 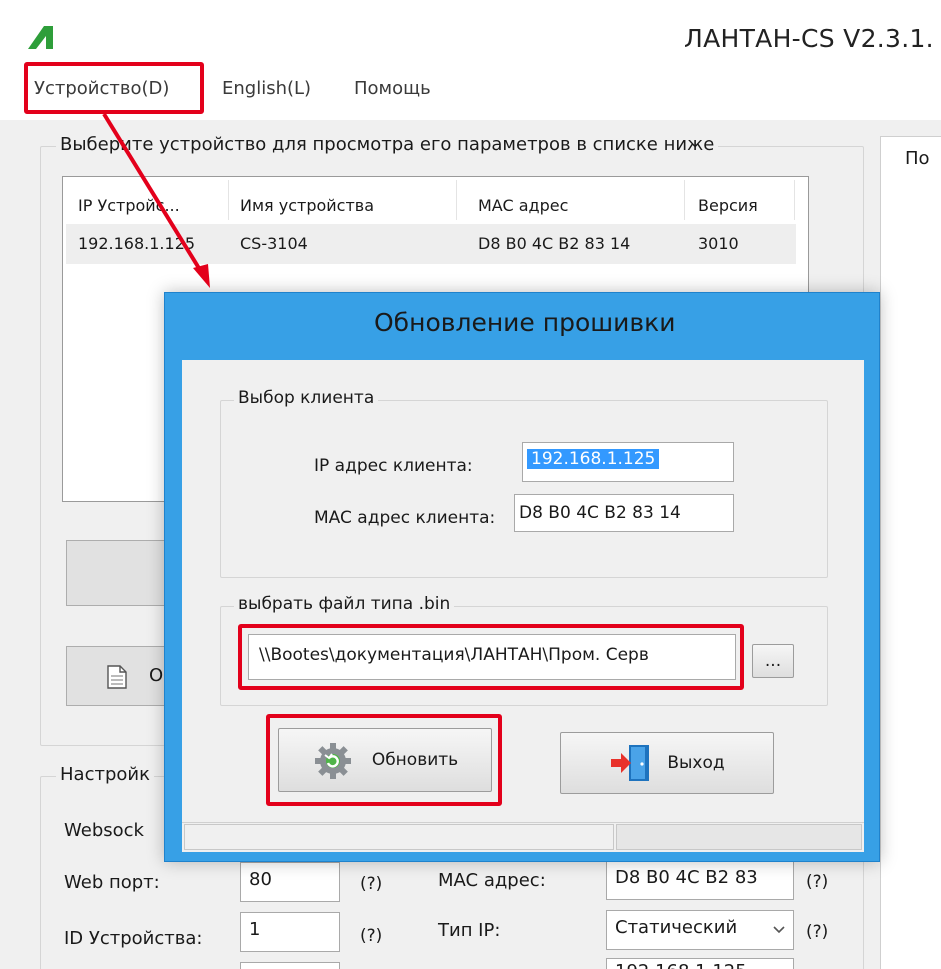 I want to click on annotation-arrow-icon, so click(x=156, y=200).